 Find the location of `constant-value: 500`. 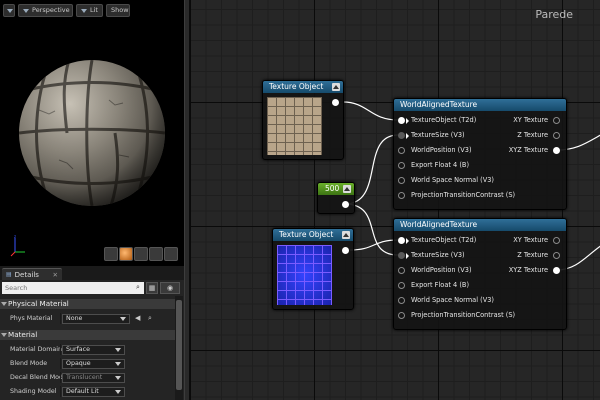

constant-value: 500 is located at coordinates (332, 188).